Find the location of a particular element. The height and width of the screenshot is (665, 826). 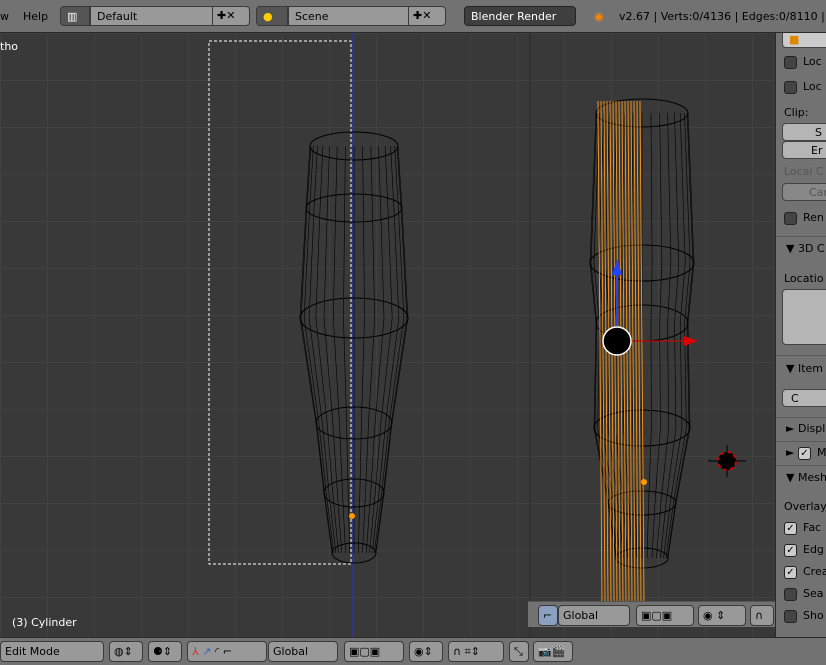

menu-help: Help is located at coordinates (35, 16).